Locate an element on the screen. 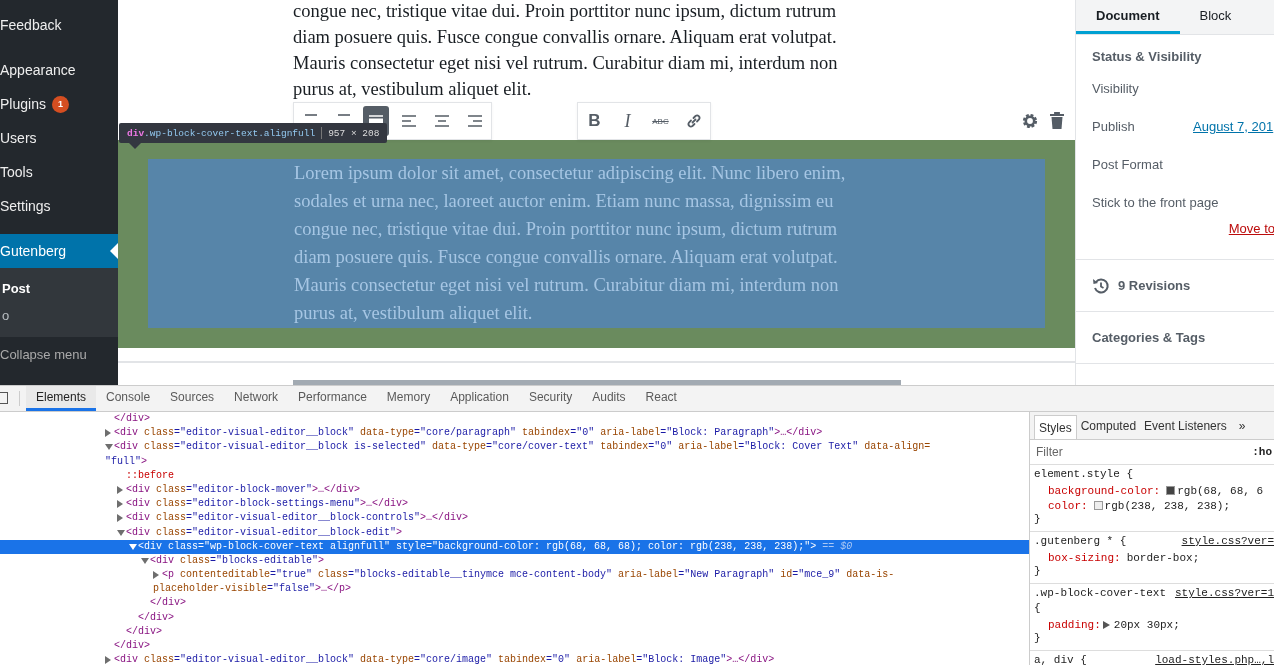 The height and width of the screenshot is (665, 1274). element-inspect-tooltip: div.wp-block-cover-text.alignfull 957 × 208 is located at coordinates (253, 133).